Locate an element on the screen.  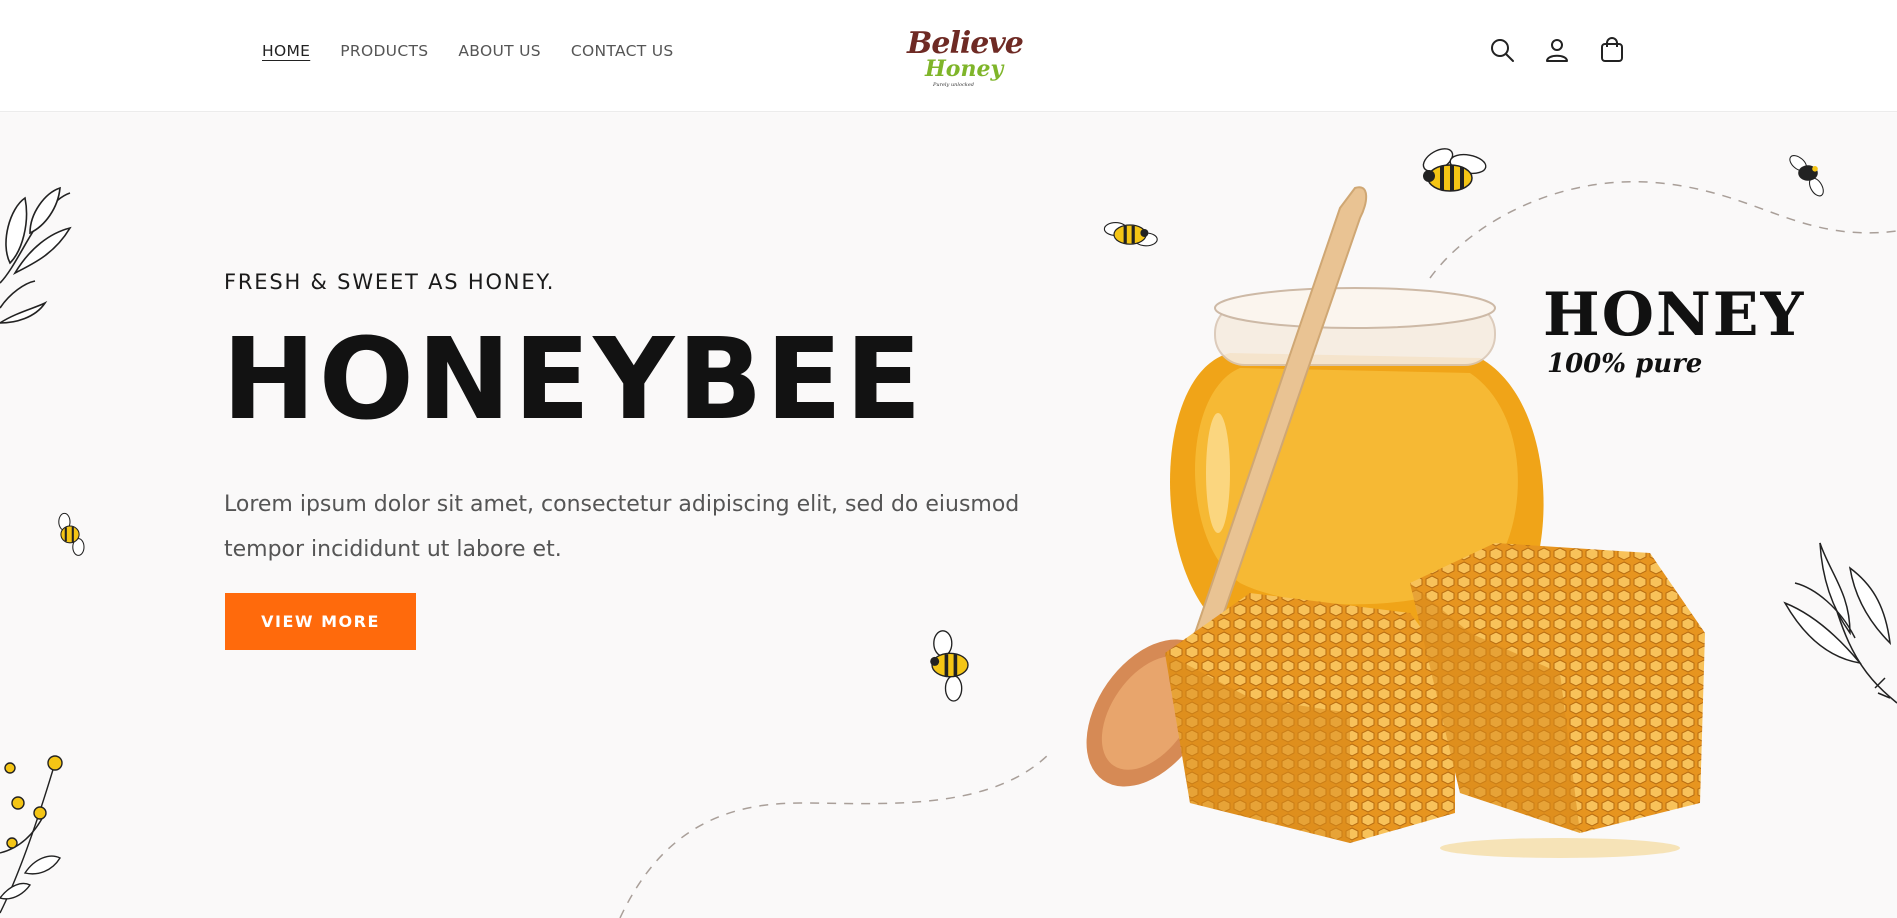
search-icon is located at coordinates (1502, 50).